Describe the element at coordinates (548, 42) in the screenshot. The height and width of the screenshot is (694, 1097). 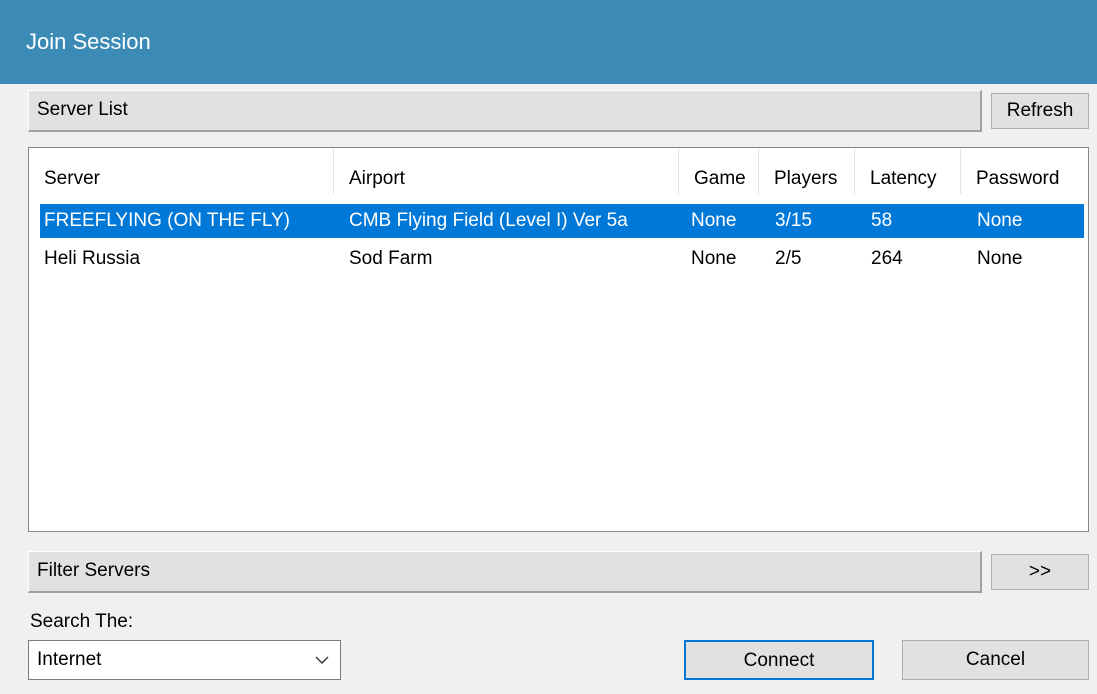
I see `title-bar: Join Session` at that location.